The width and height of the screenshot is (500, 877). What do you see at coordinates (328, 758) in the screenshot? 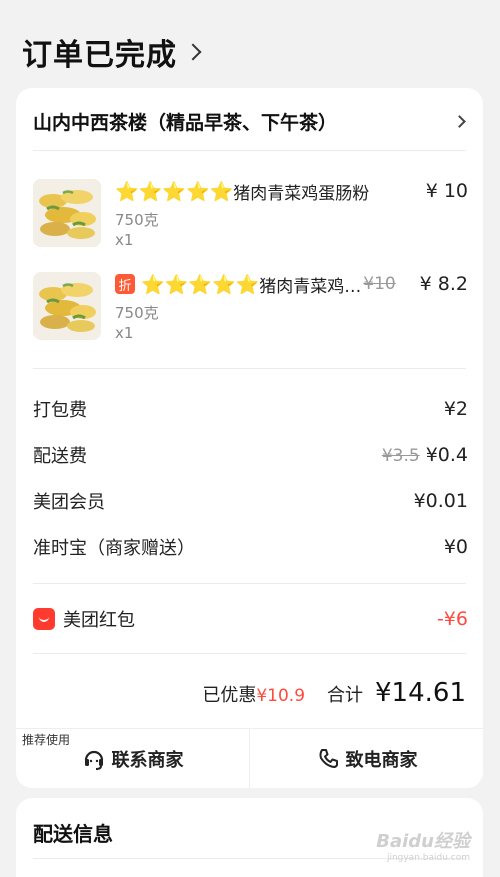
I see `phone-icon` at bounding box center [328, 758].